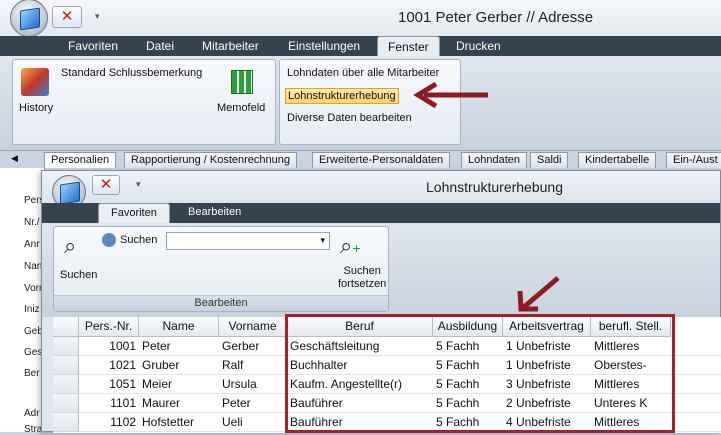 The height and width of the screenshot is (435, 721). I want to click on field-label: Vorr, so click(33, 288).